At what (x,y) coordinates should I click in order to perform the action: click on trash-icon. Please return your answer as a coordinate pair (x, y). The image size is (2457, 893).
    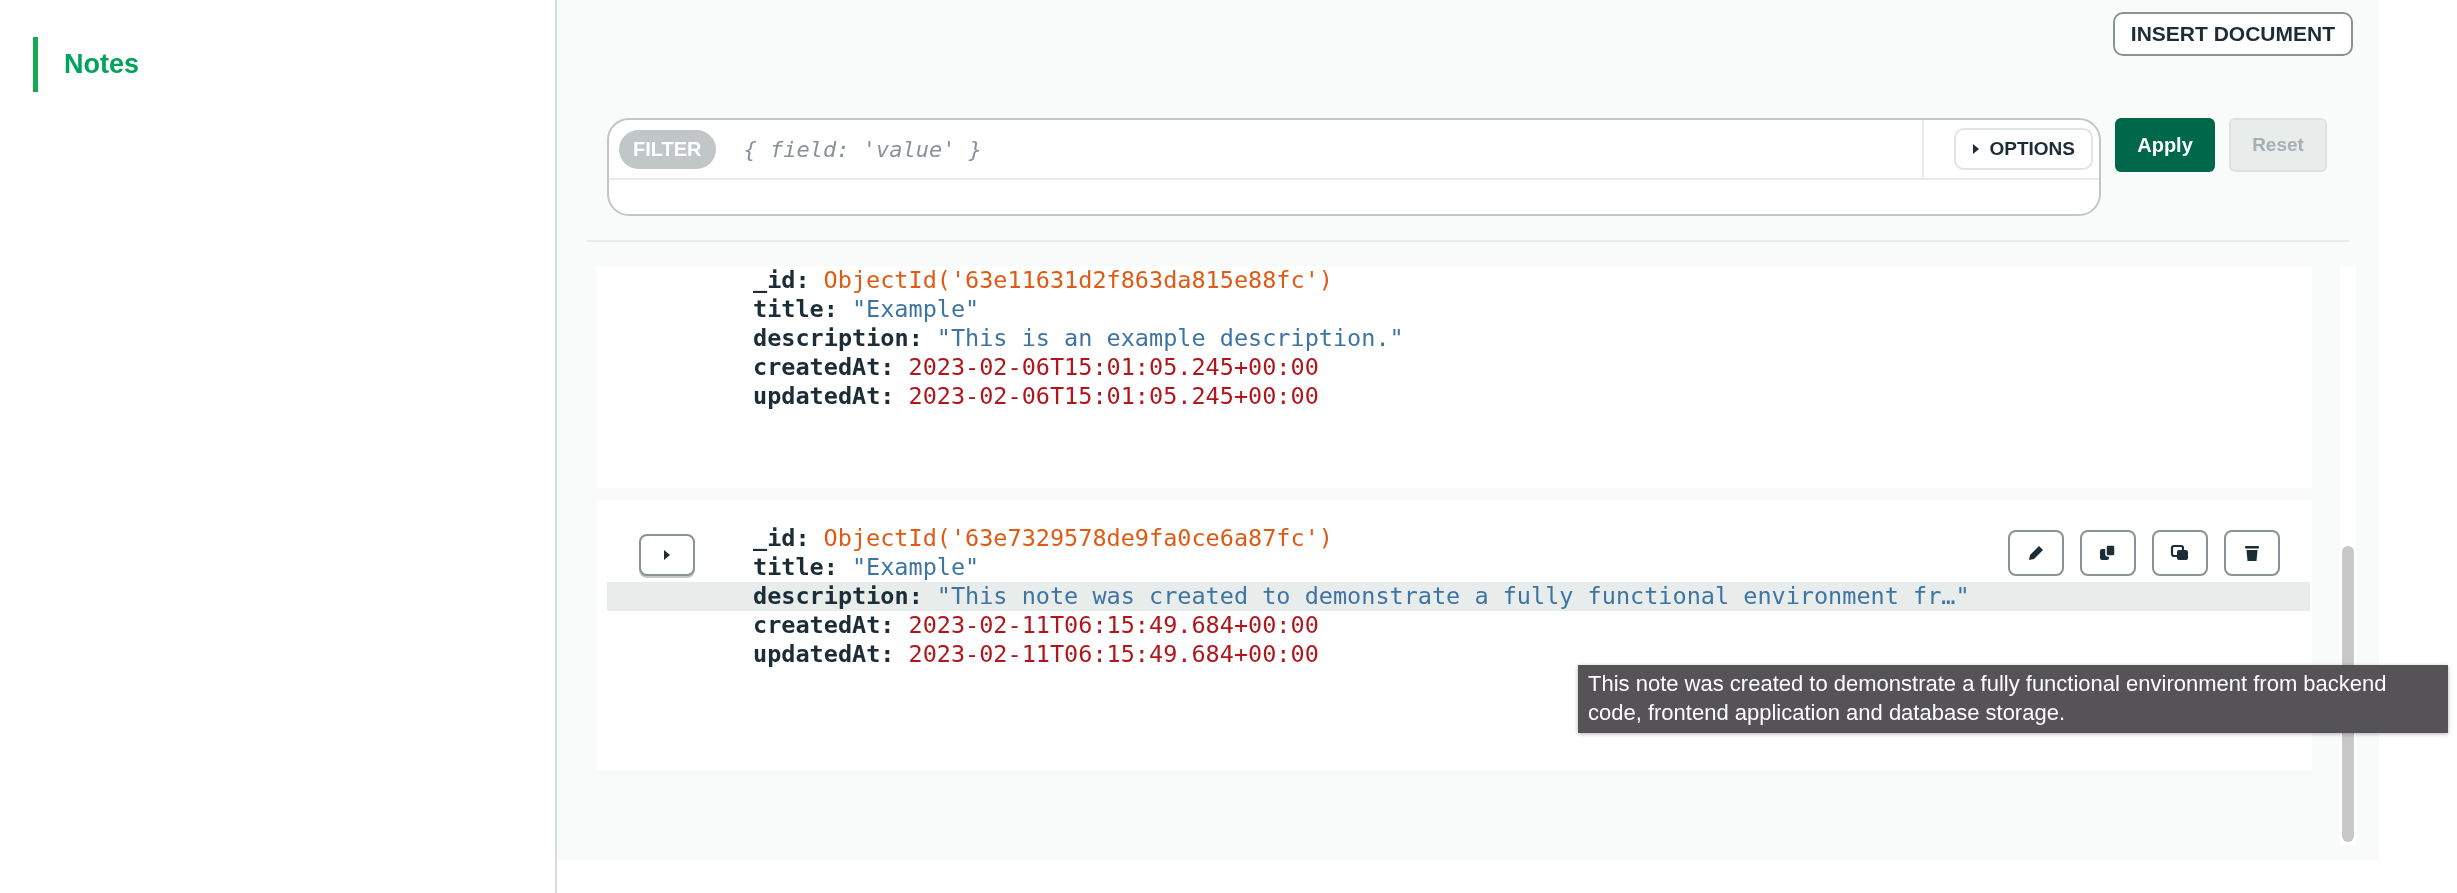
    Looking at the image, I should click on (2252, 553).